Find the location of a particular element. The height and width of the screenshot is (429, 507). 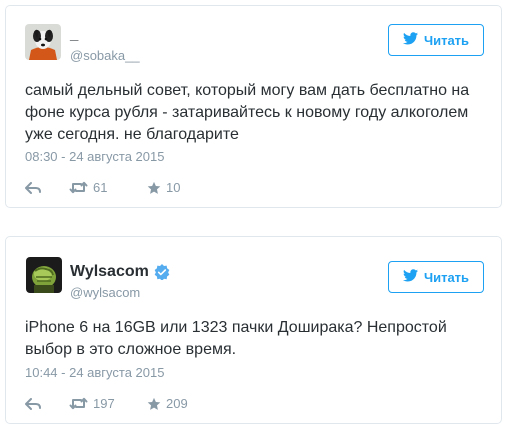

display-name: Wylsacom is located at coordinates (120, 272).